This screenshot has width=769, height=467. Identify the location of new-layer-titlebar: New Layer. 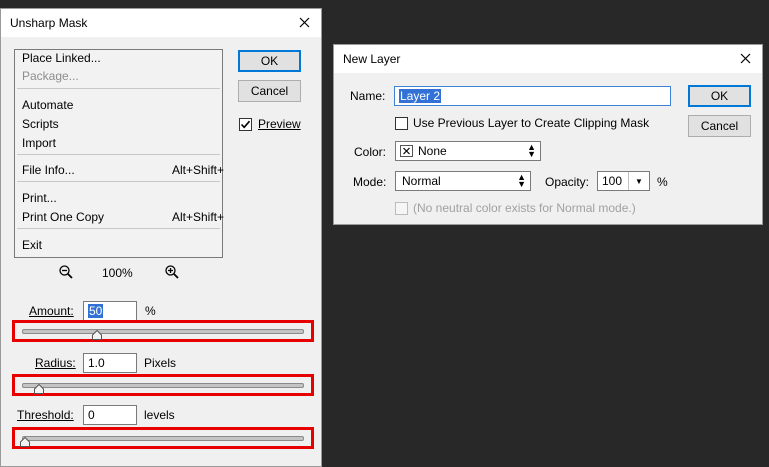
(548, 59).